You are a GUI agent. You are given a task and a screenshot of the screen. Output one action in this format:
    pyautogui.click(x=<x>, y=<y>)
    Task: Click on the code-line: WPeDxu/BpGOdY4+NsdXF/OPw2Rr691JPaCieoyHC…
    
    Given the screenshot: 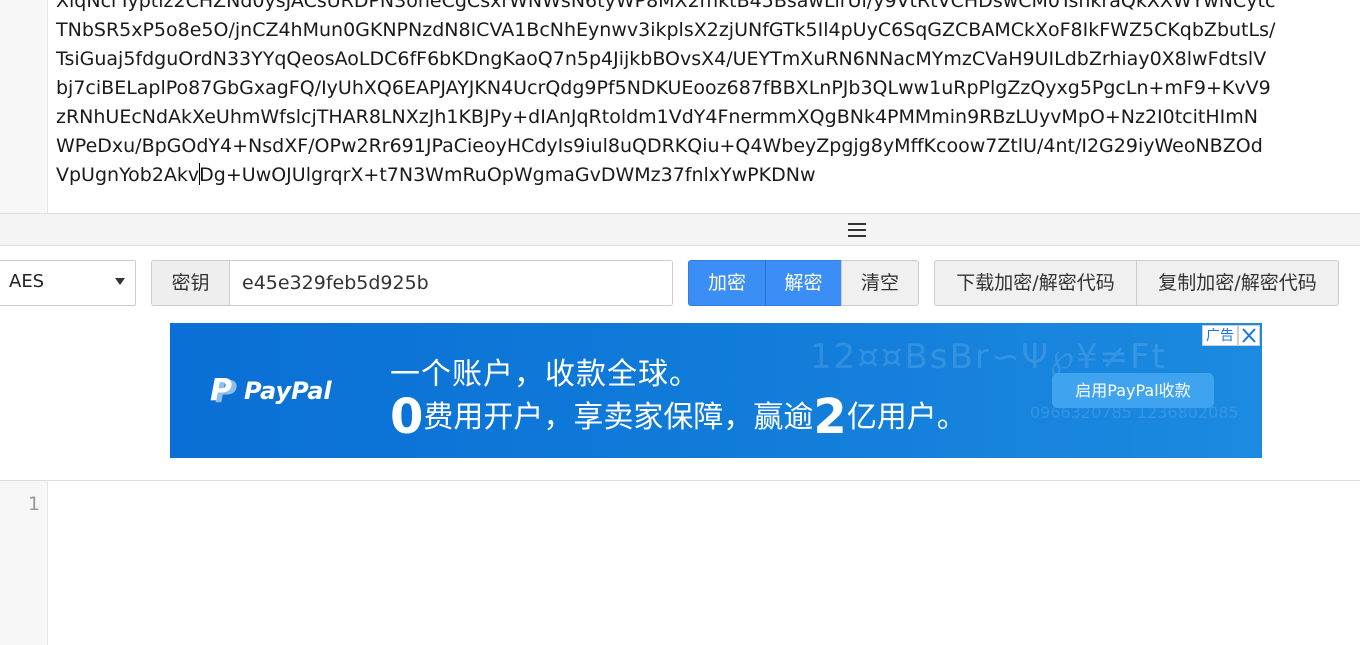 What is the action you would take?
    pyautogui.click(x=659, y=146)
    